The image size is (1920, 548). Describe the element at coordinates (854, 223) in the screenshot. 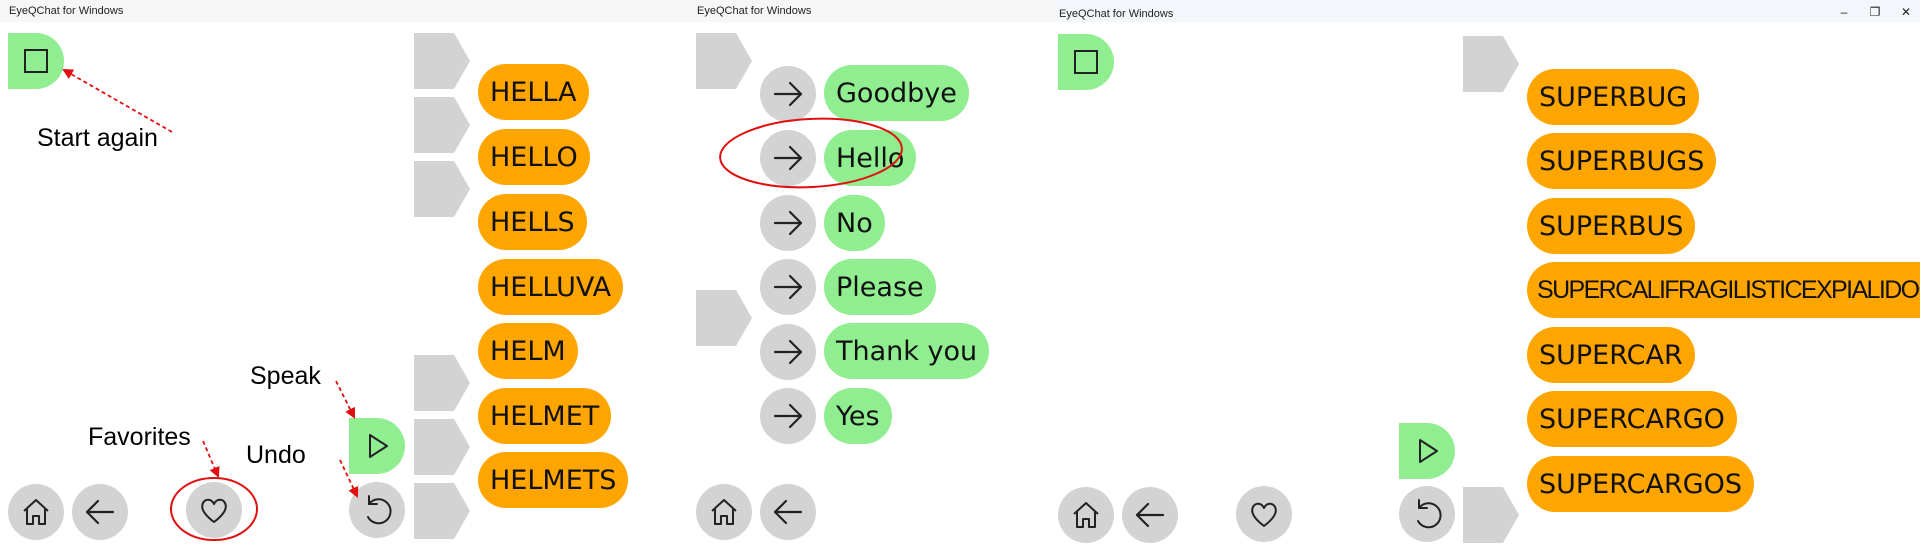

I see `phrase-item: No` at that location.